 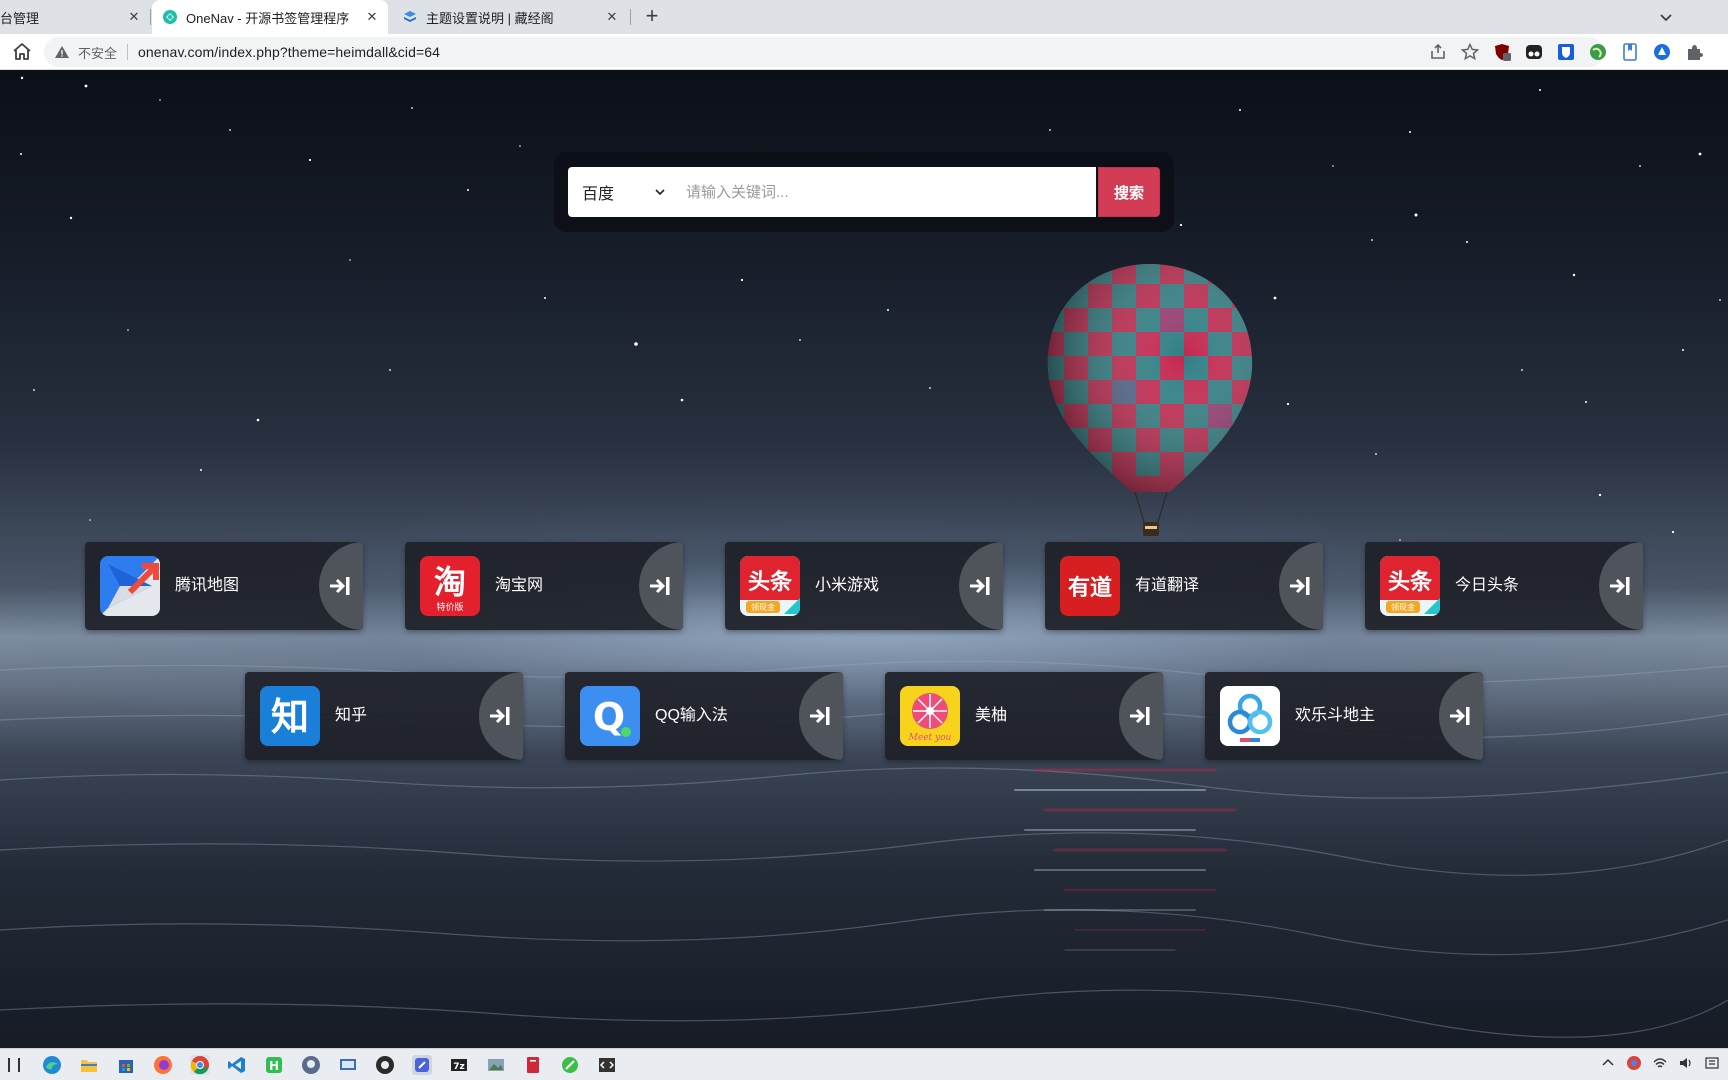 What do you see at coordinates (449, 607) in the screenshot?
I see `taobao-icon-subtext: 特价版` at bounding box center [449, 607].